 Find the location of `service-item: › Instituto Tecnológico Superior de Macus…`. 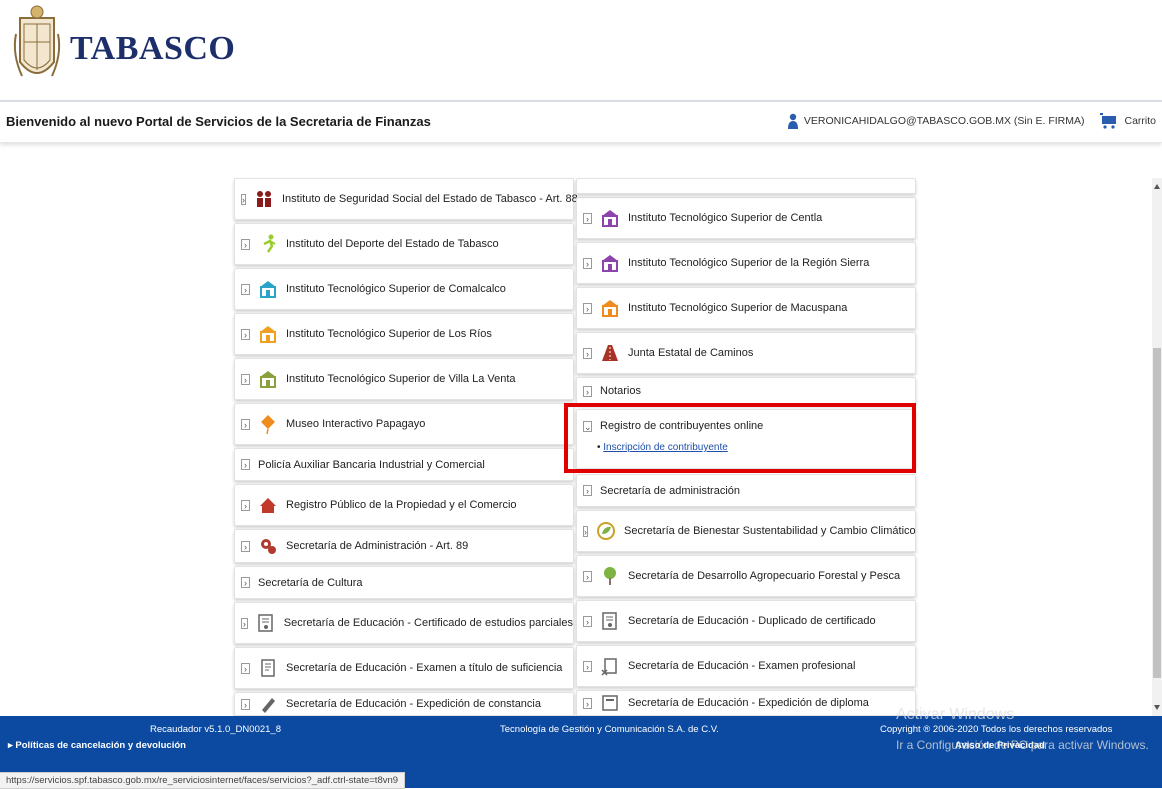

service-item: › Instituto Tecnológico Superior de Macus… is located at coordinates (746, 308).